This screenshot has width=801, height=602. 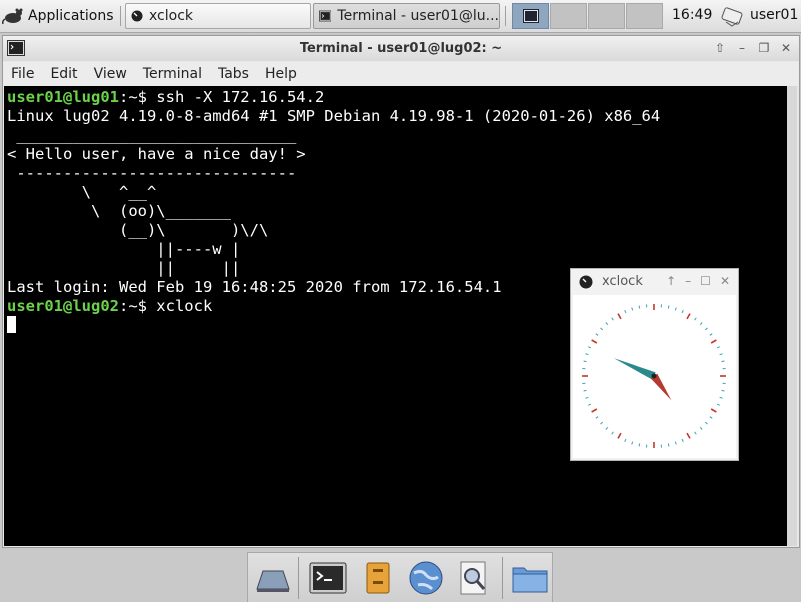 What do you see at coordinates (325, 16) in the screenshot?
I see `terminal-icon` at bounding box center [325, 16].